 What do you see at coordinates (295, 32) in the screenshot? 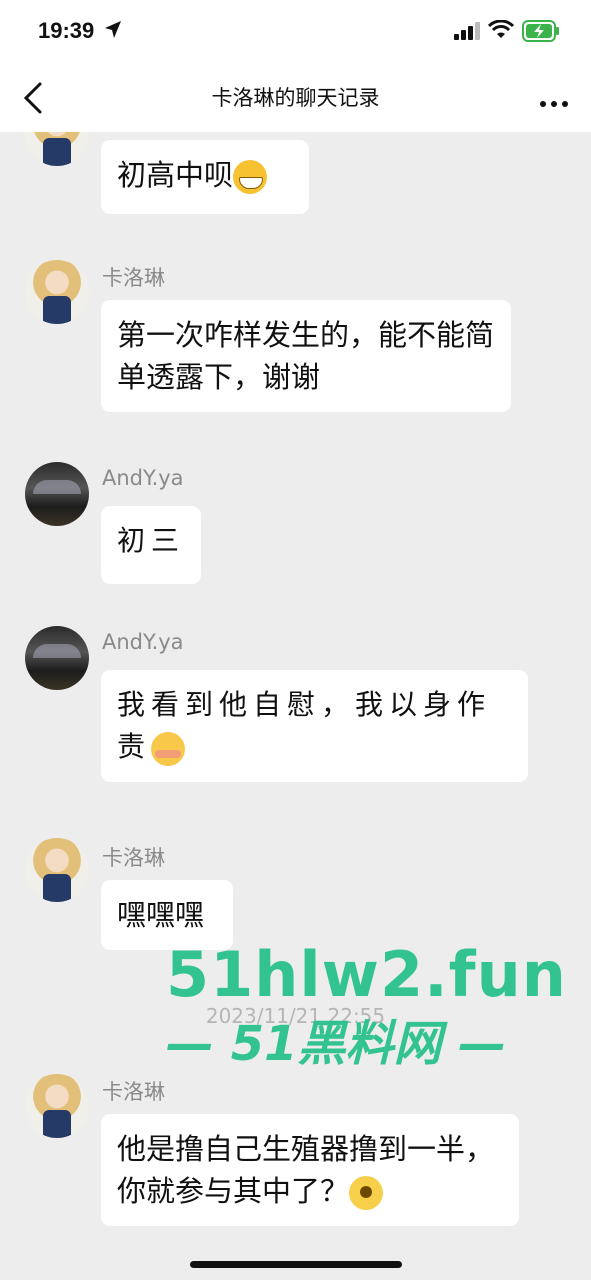
I see `status-bar: 19:39` at bounding box center [295, 32].